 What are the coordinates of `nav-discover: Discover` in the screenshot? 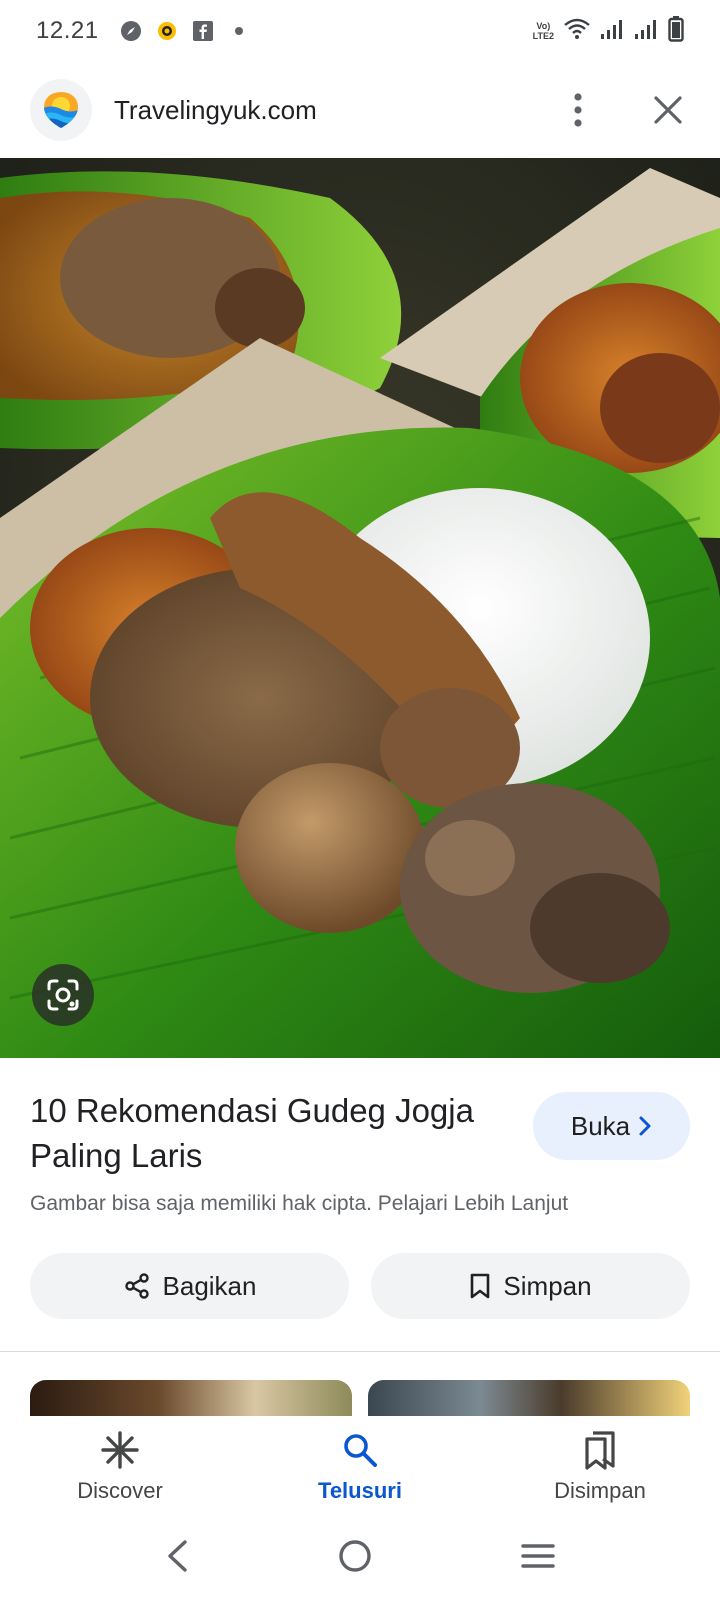 It's located at (120, 1466).